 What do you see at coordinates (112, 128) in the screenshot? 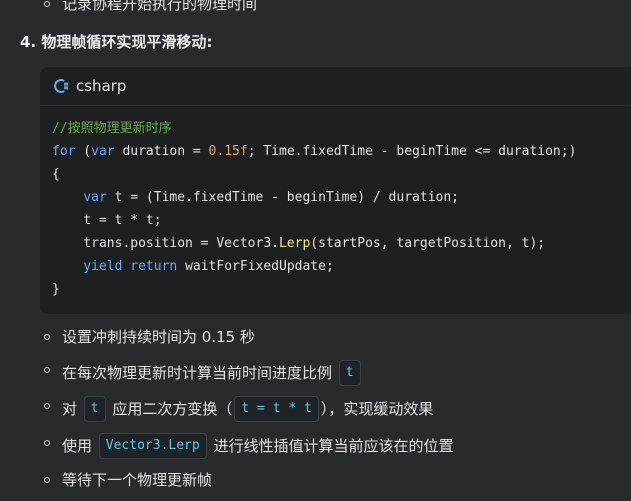
I see `code-token: //按照物理更新时序` at bounding box center [112, 128].